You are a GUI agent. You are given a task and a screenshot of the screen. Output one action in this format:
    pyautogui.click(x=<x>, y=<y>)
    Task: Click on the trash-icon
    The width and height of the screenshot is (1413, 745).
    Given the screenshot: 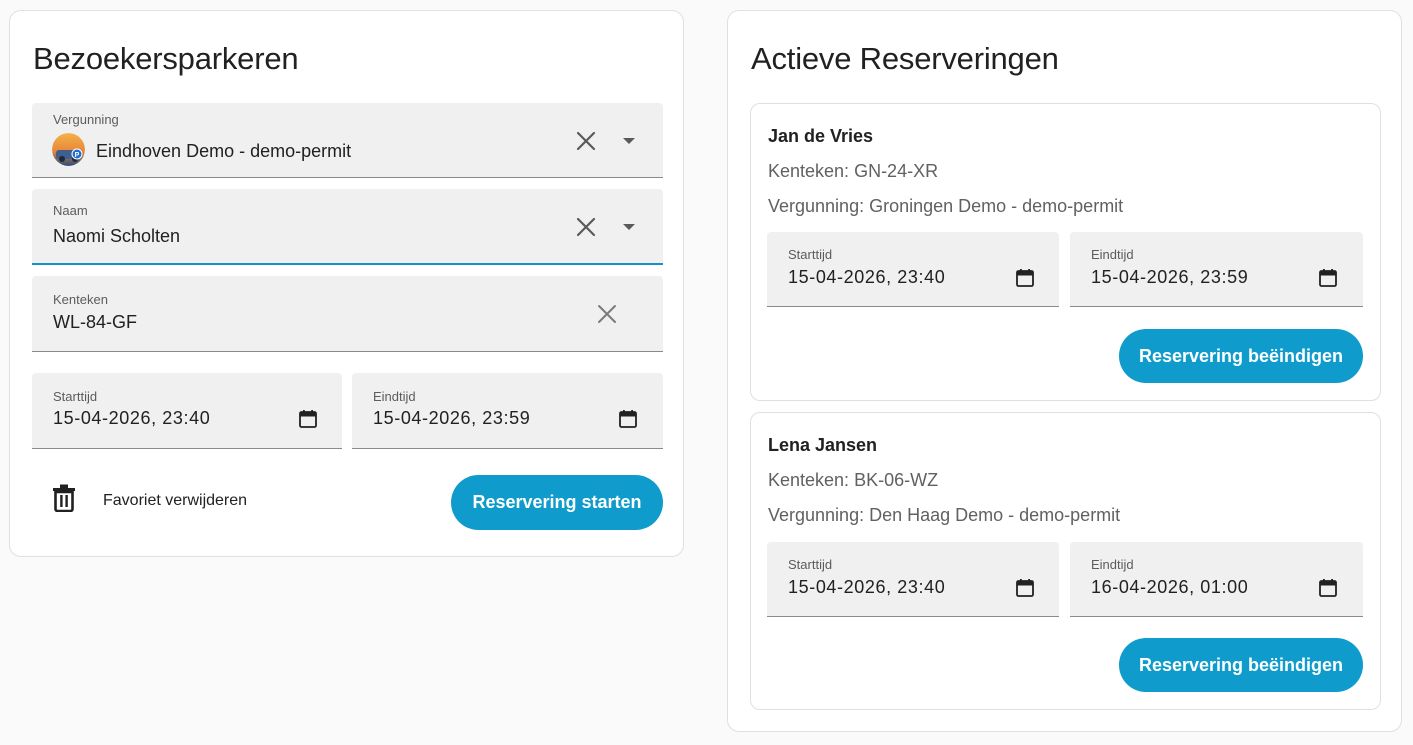 What is the action you would take?
    pyautogui.click(x=64, y=498)
    